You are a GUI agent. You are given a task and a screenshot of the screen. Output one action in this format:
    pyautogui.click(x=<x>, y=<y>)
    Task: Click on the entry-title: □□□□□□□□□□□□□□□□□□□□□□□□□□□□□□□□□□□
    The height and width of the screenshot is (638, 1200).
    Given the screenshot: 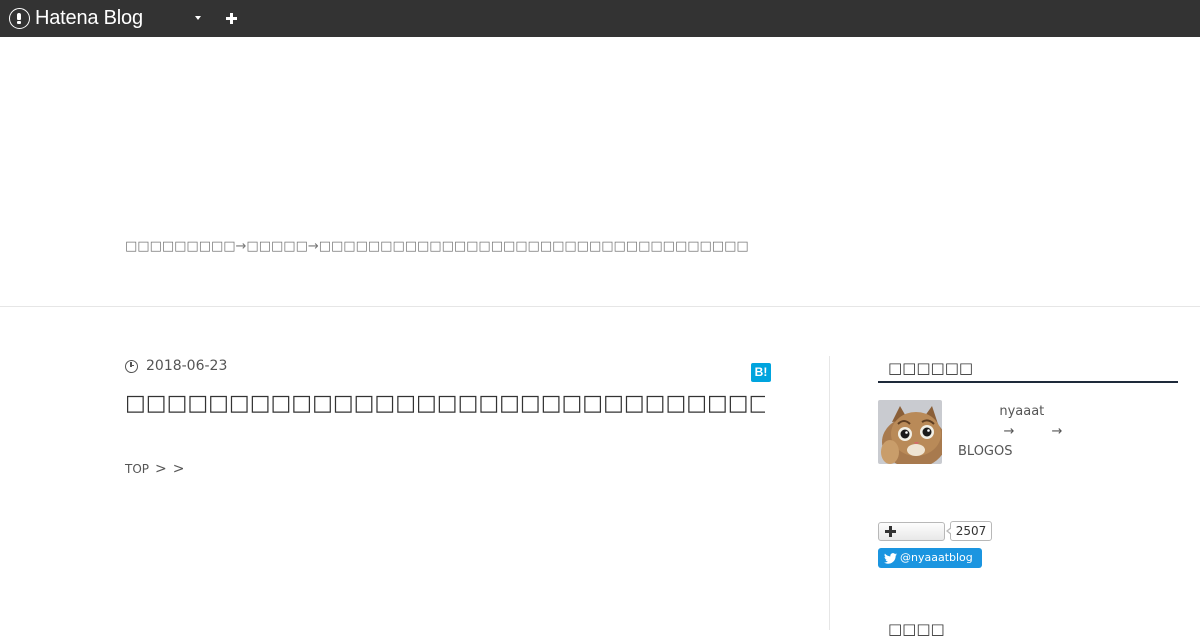 What is the action you would take?
    pyautogui.click(x=445, y=404)
    